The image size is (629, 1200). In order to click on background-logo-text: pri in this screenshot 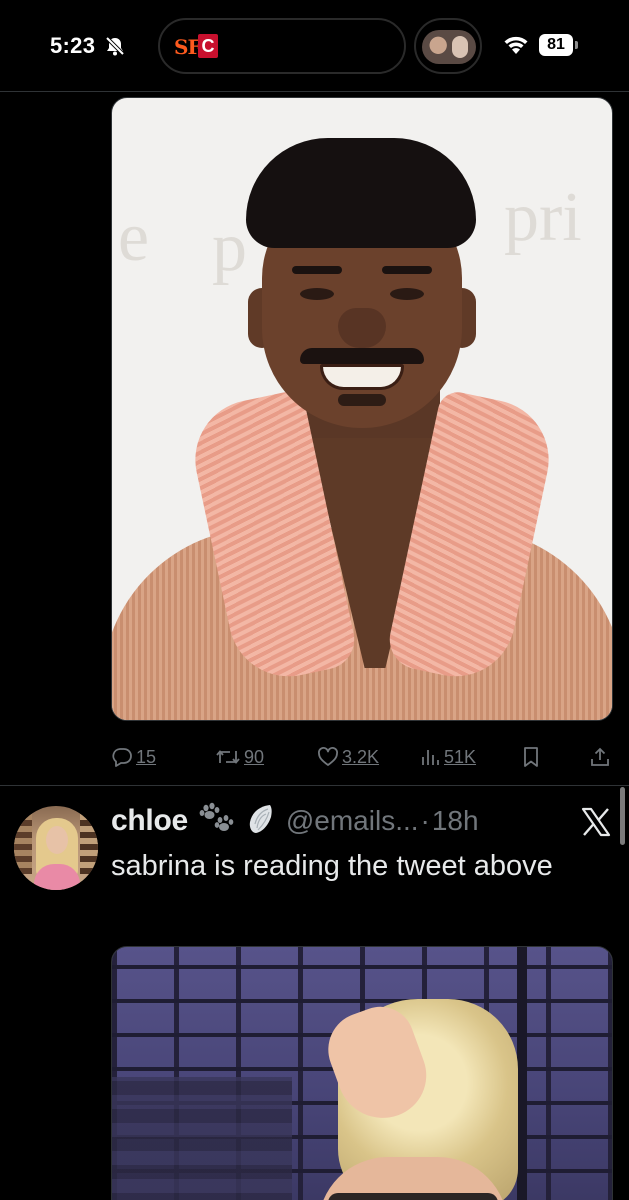, I will do `click(543, 217)`.